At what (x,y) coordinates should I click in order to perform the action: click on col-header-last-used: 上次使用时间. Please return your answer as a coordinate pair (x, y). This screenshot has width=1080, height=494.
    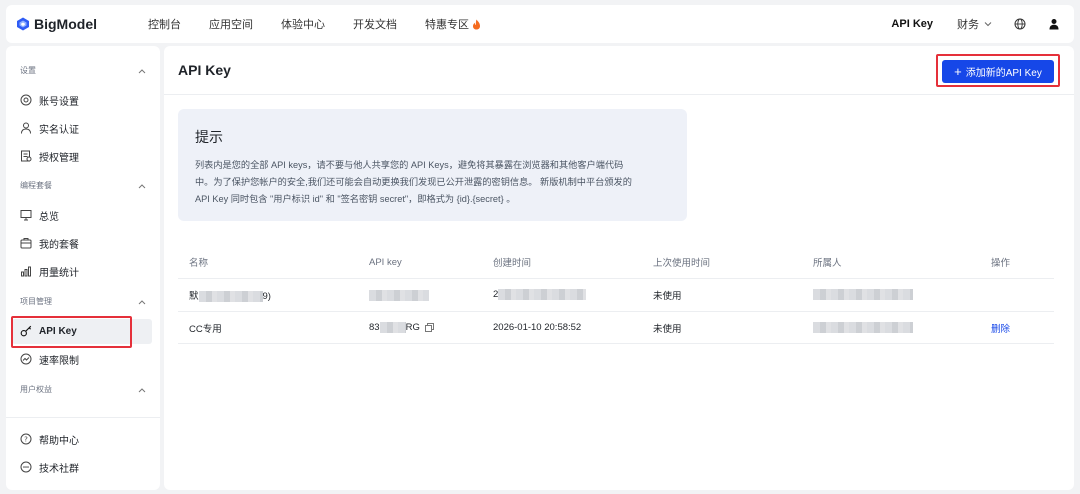
    Looking at the image, I should click on (682, 263).